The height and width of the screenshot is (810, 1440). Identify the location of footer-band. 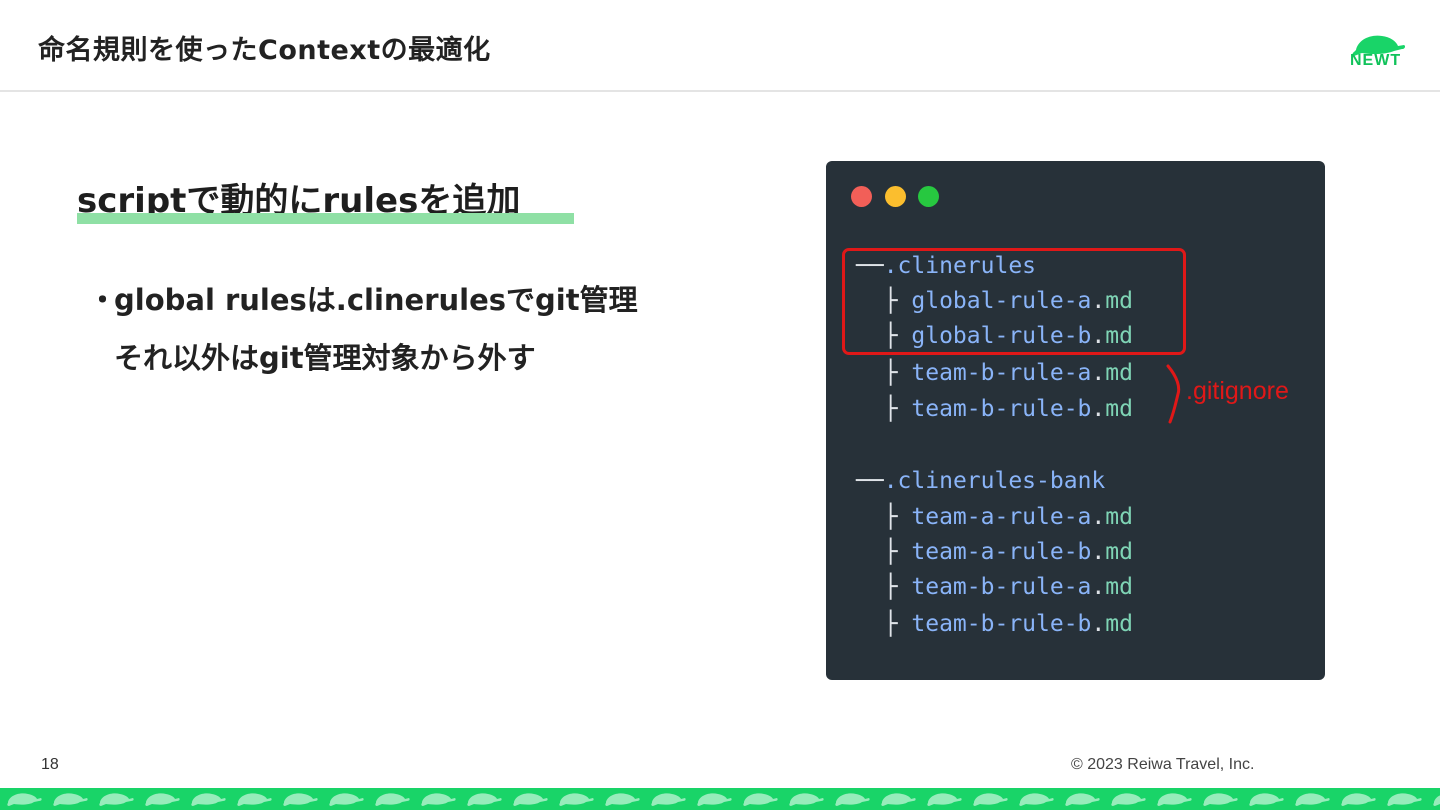
(720, 799).